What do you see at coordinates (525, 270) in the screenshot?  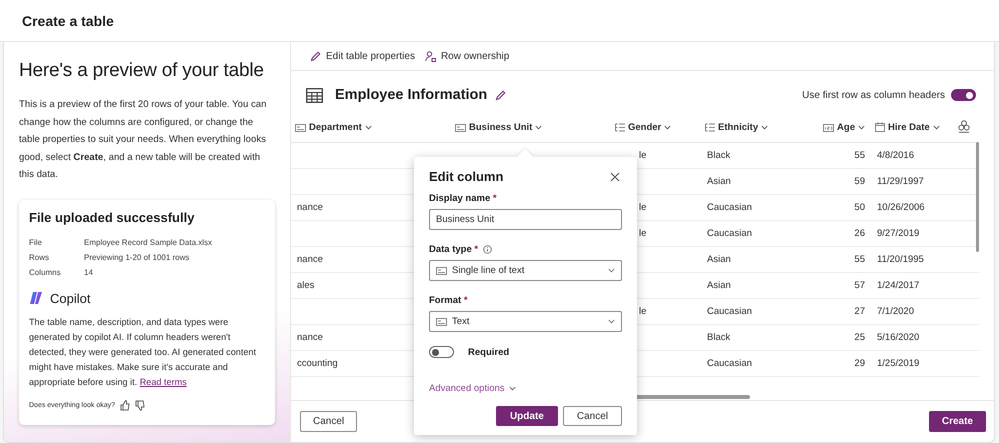 I see `dropdown-field: Single line of text` at bounding box center [525, 270].